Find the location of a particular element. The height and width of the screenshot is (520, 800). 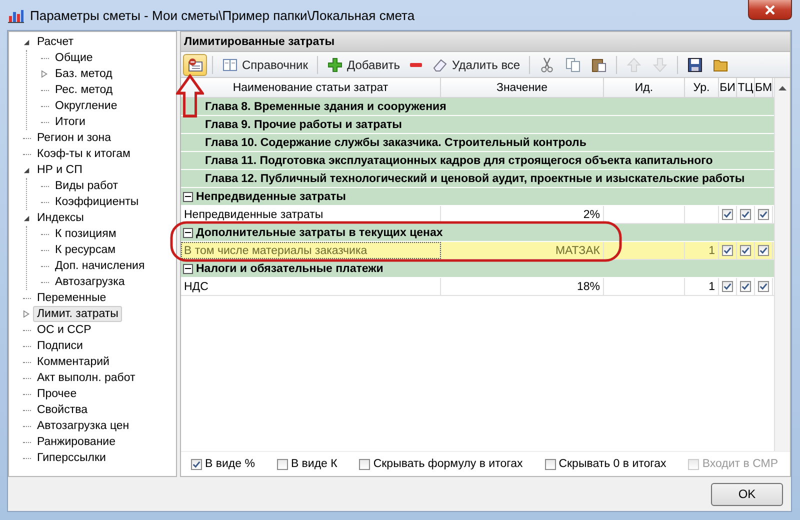

column-header: Наименование статьи затрат is located at coordinates (311, 87).